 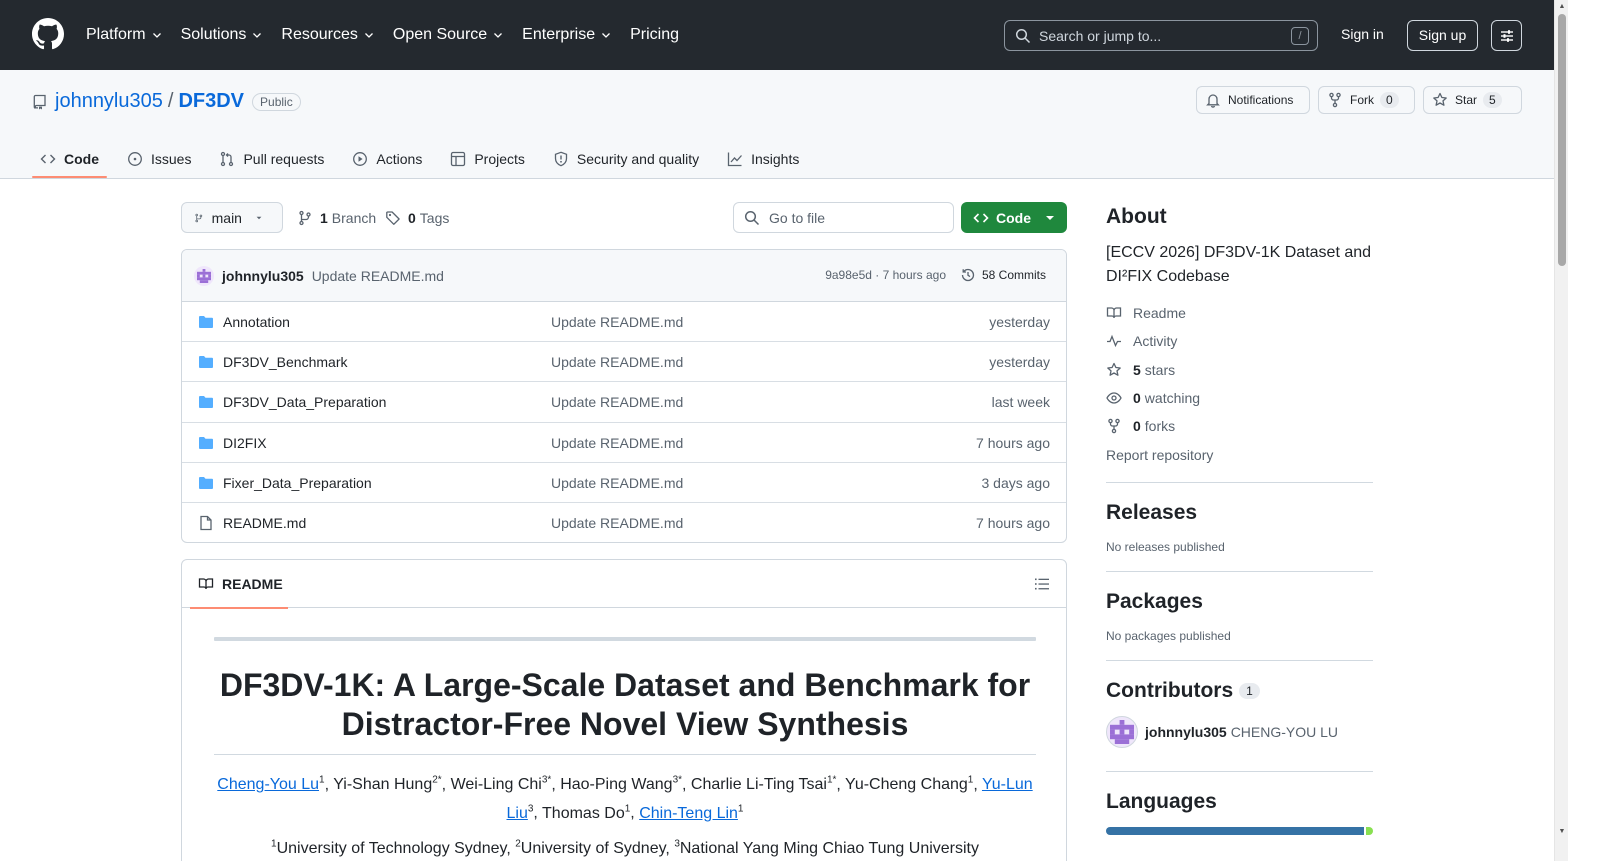 I want to click on outline-list-icon, so click(x=1042, y=584).